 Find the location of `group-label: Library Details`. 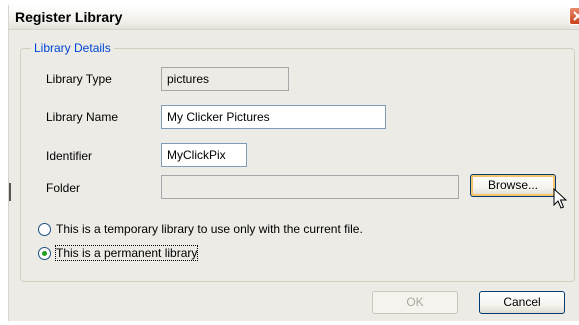

group-label: Library Details is located at coordinates (72, 48).